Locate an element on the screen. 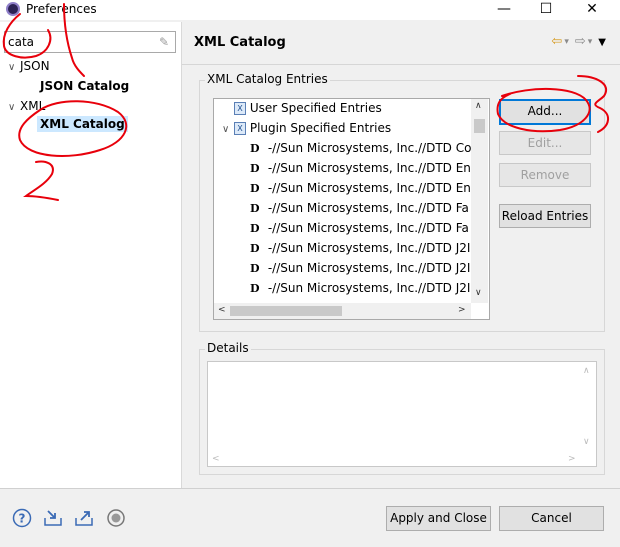 This screenshot has width=620, height=547. tree-item-xml-catalog: XML Catalog is located at coordinates (82, 124).